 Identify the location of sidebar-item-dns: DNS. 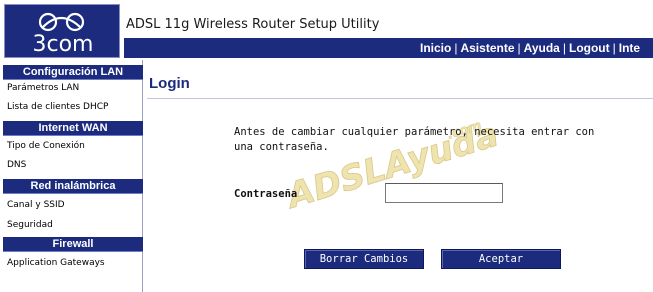
(16, 165).